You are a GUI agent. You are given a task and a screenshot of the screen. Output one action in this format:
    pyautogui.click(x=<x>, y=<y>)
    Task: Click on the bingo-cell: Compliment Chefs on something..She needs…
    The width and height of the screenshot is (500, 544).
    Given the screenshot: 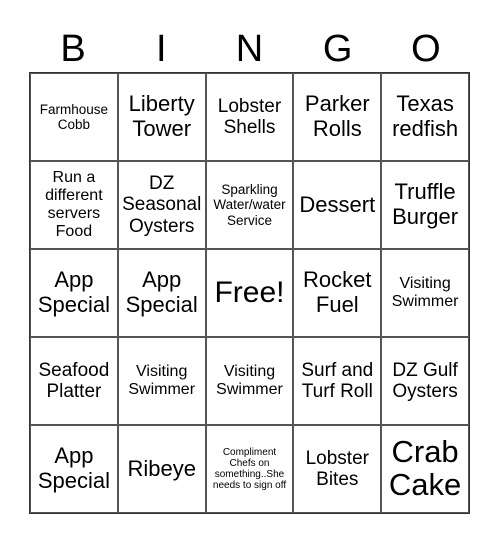 What is the action you would take?
    pyautogui.click(x=249, y=469)
    